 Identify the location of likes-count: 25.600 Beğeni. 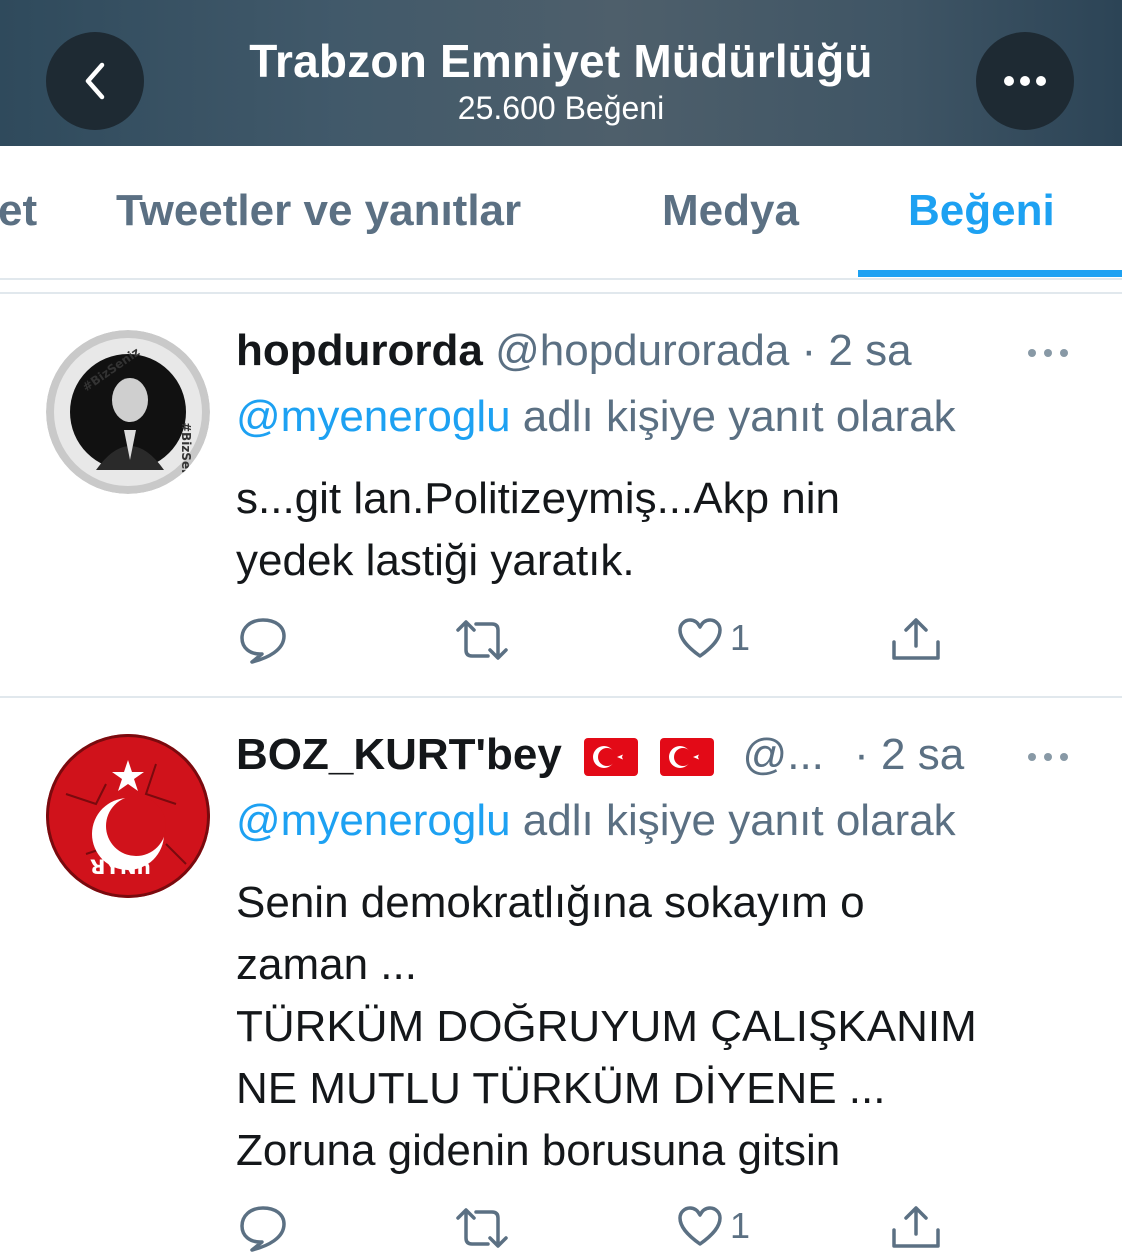
(561, 108).